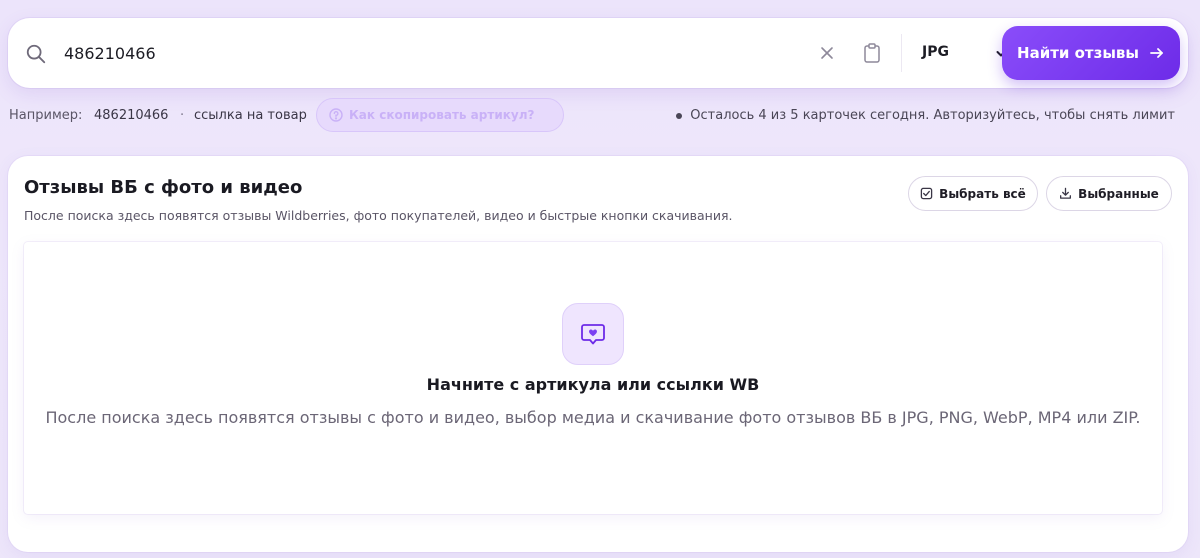 The height and width of the screenshot is (558, 1200). I want to click on download-icon, so click(1066, 193).